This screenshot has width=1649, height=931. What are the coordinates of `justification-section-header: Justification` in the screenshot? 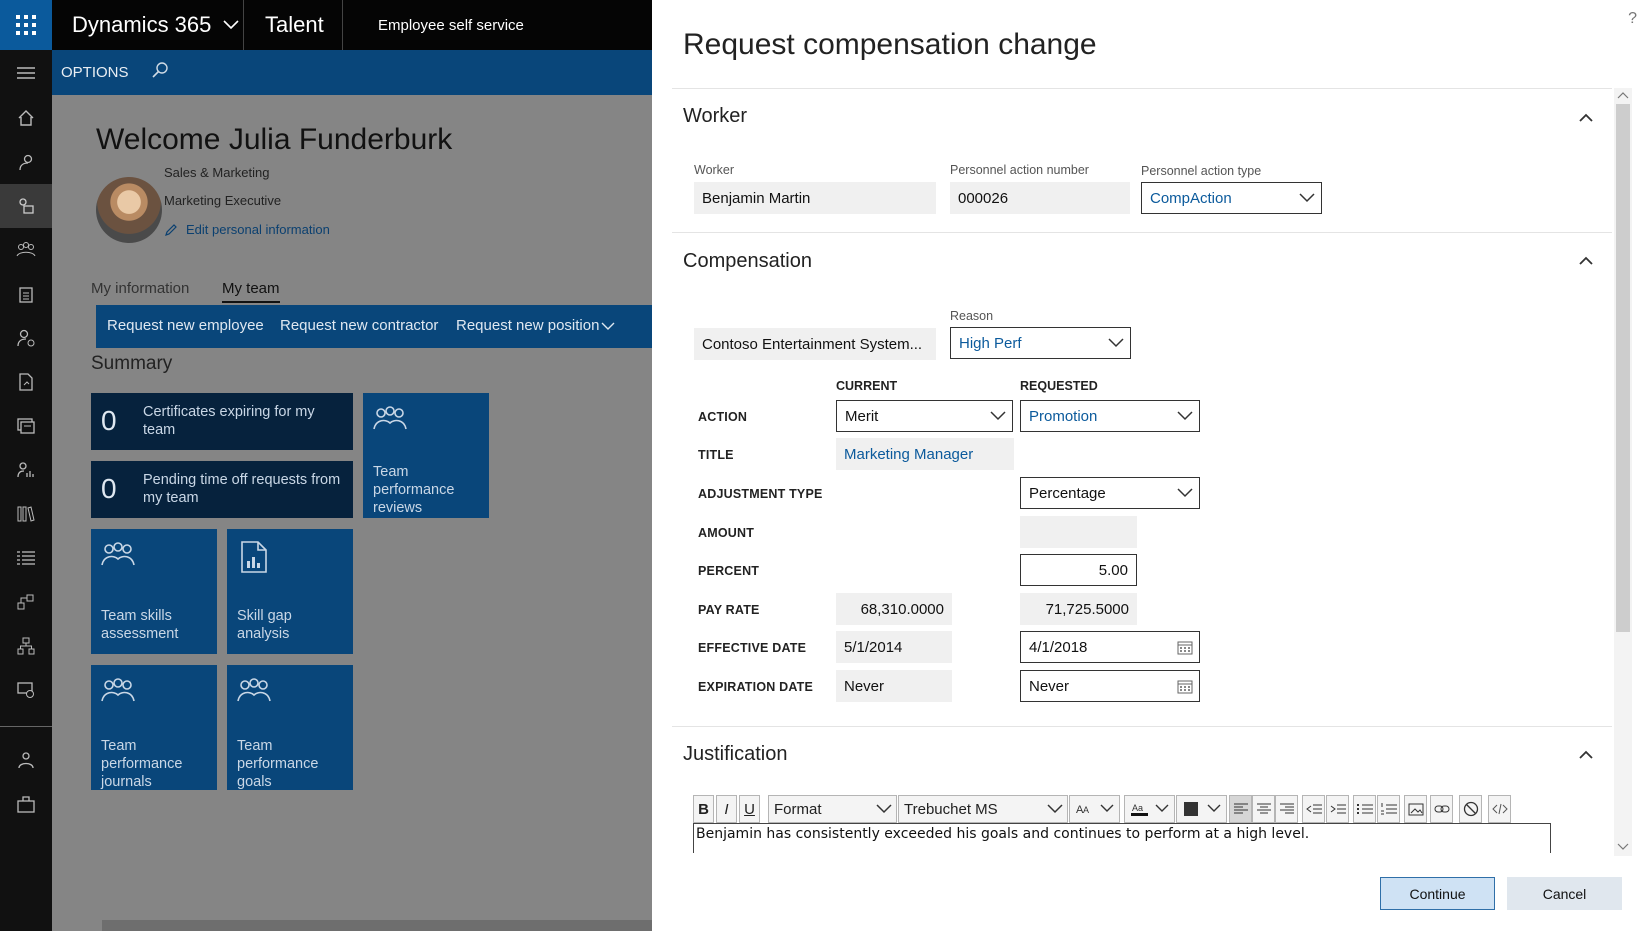 It's located at (735, 754).